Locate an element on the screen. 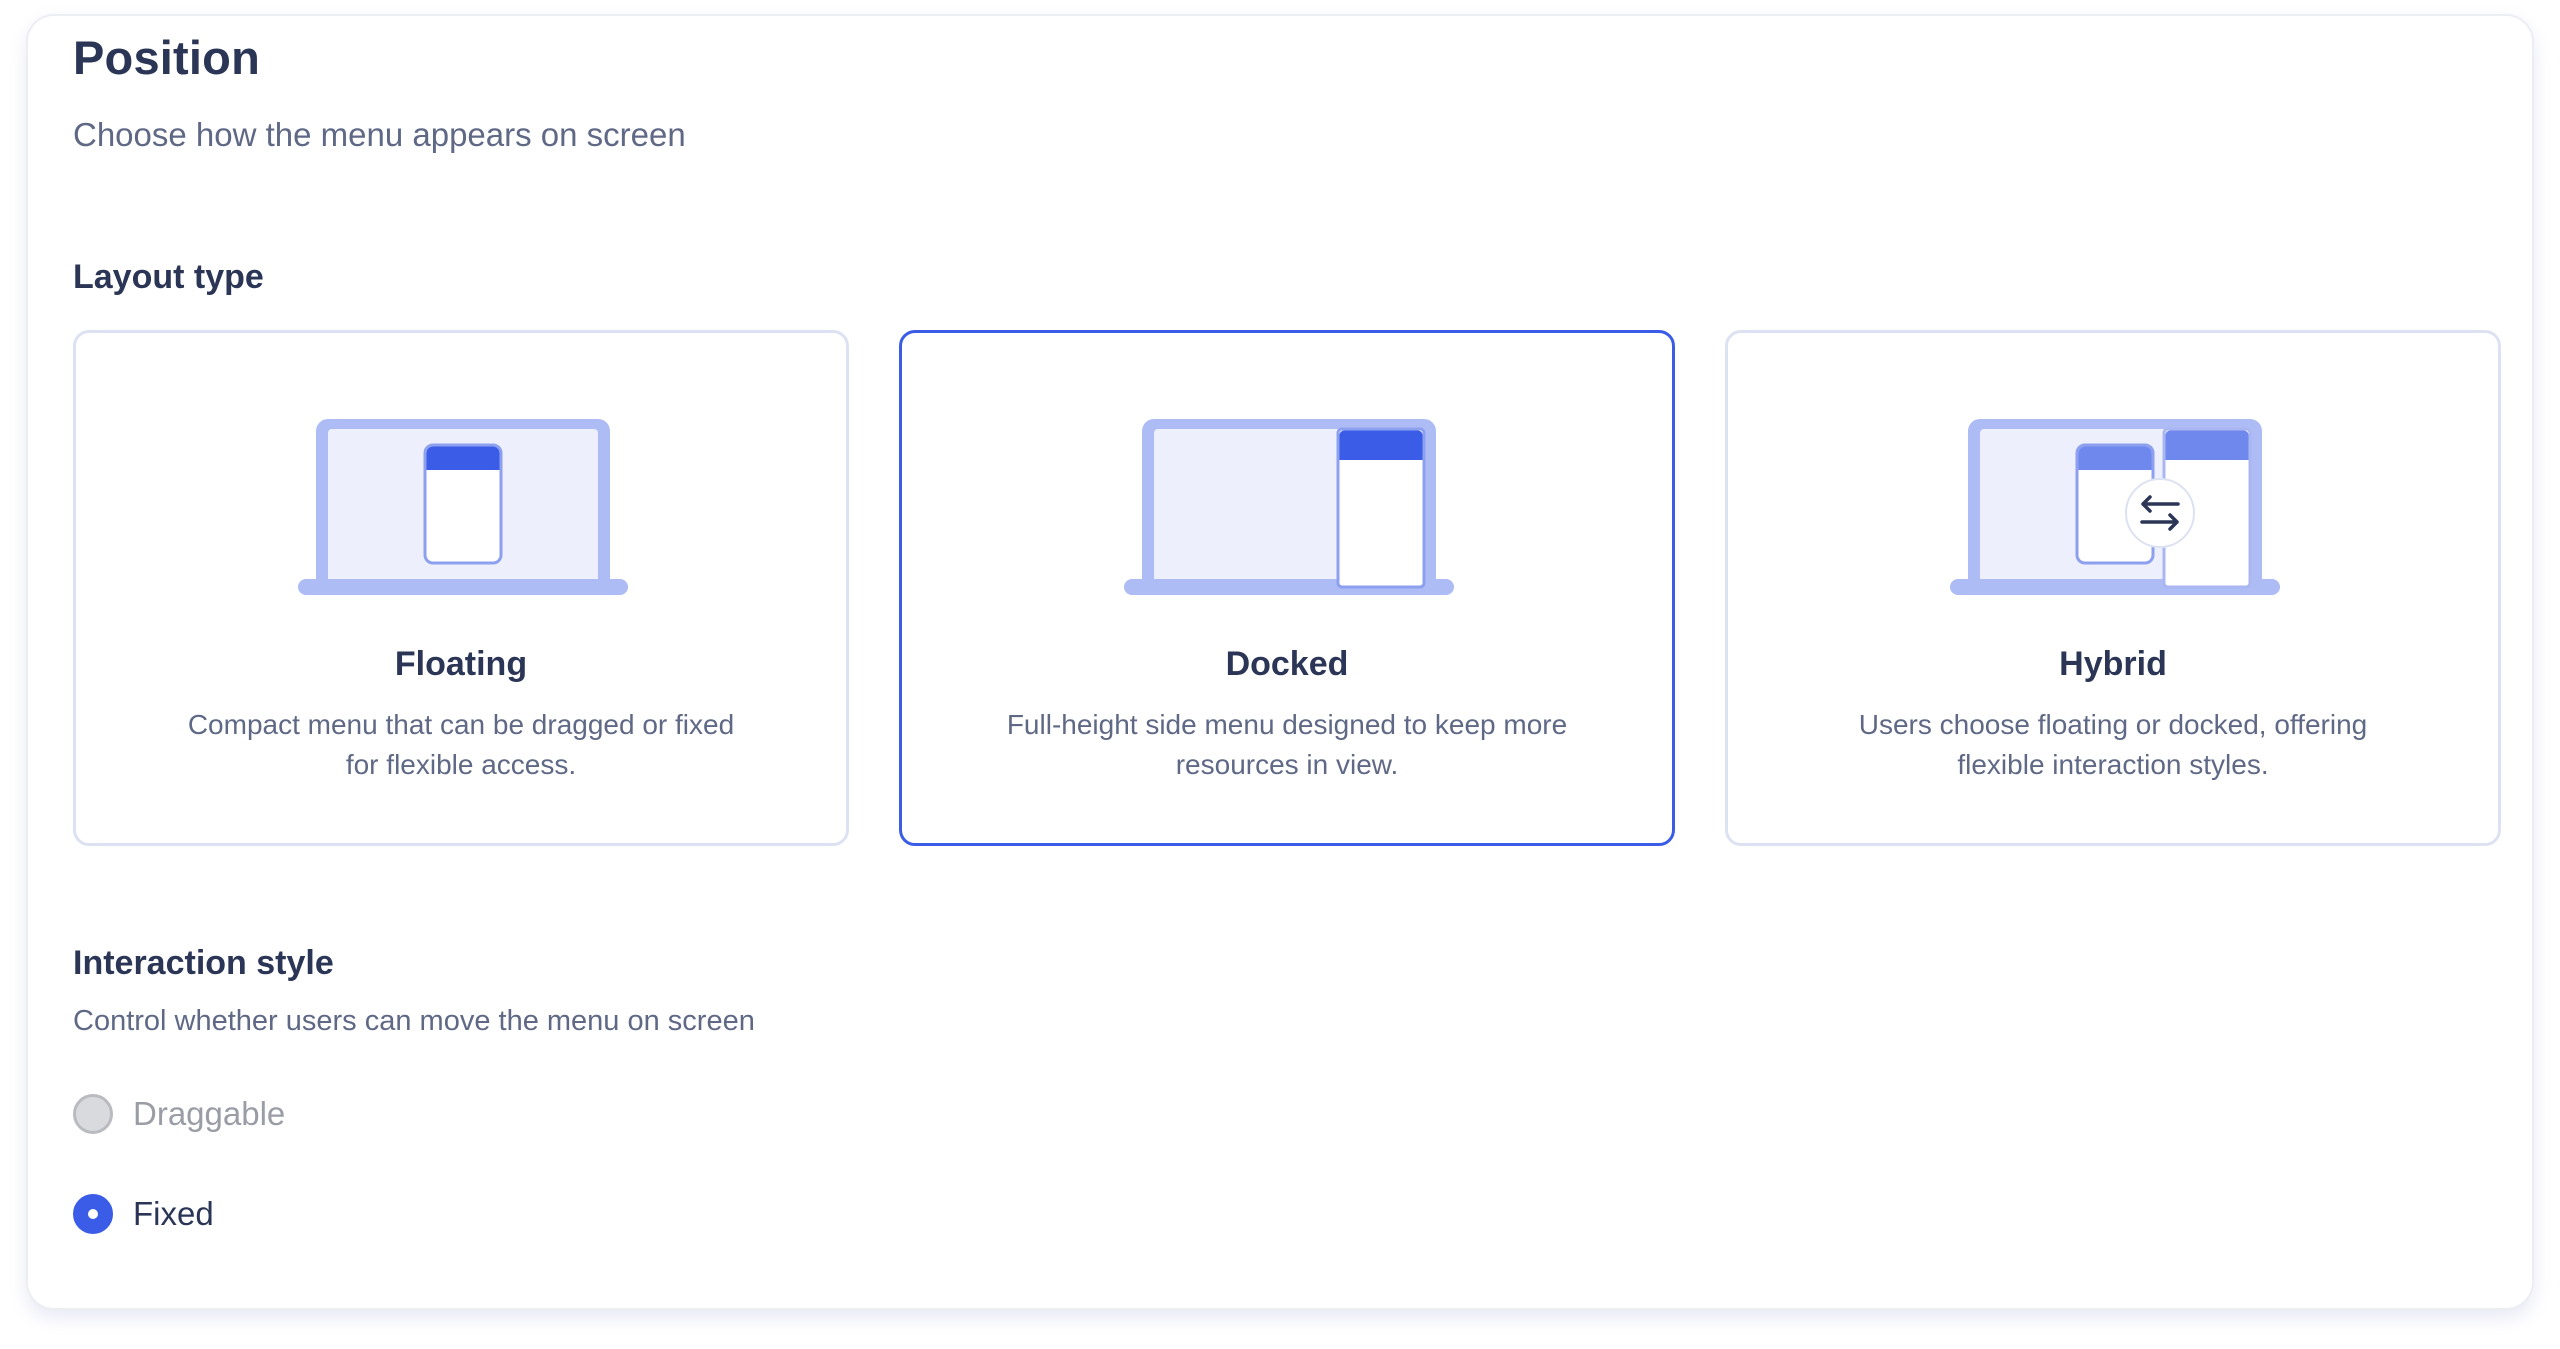  hybrid-layout-icon is located at coordinates (2115, 507).